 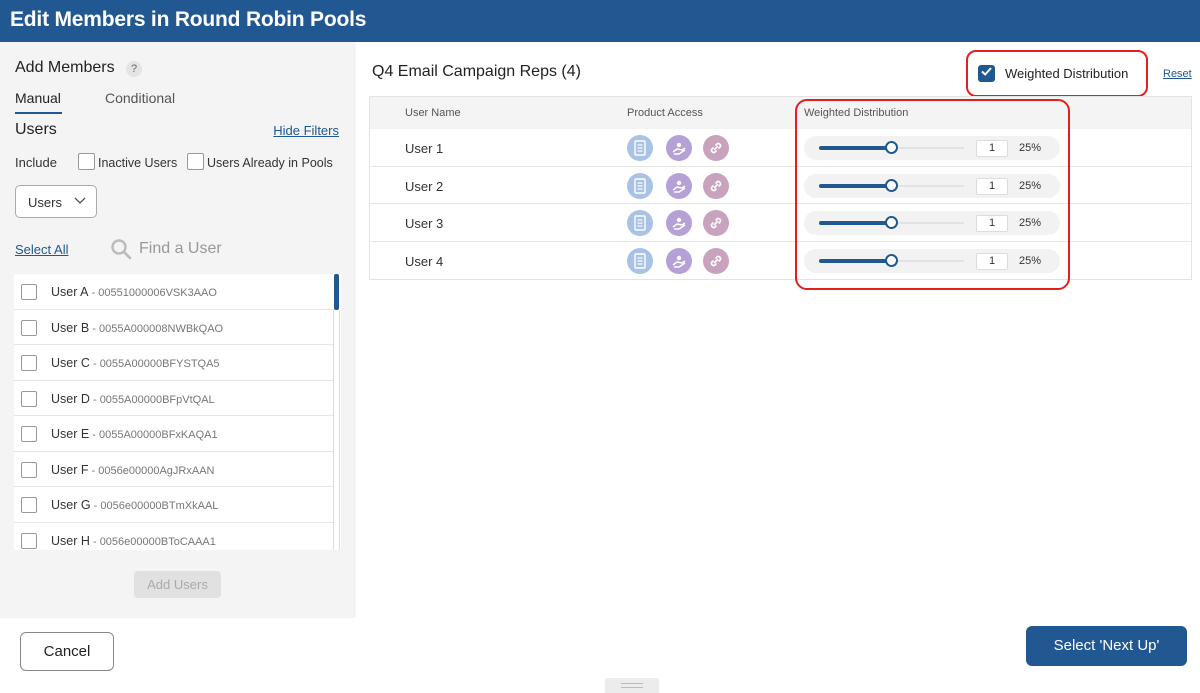 I want to click on list-item: User B - 0055A000008NWBkQAO, so click(x=174, y=327).